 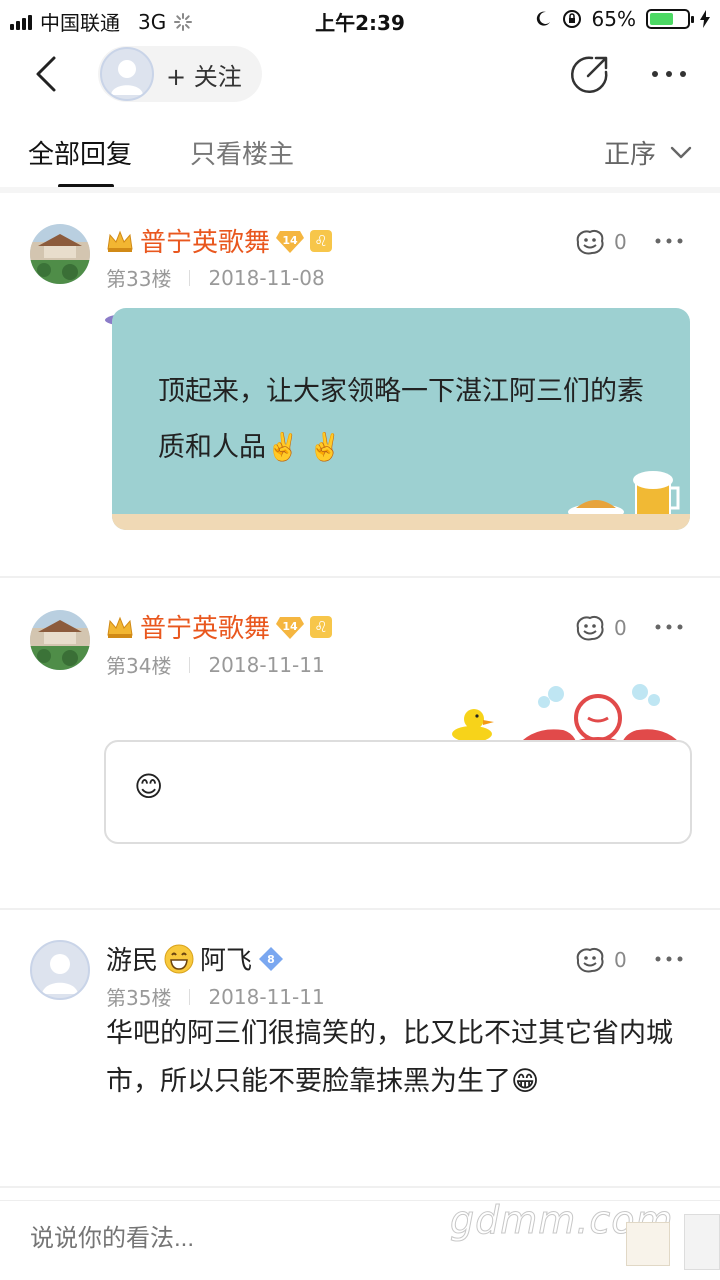 I want to click on post-meta: 第35楼 2018-11-11, so click(x=215, y=996).